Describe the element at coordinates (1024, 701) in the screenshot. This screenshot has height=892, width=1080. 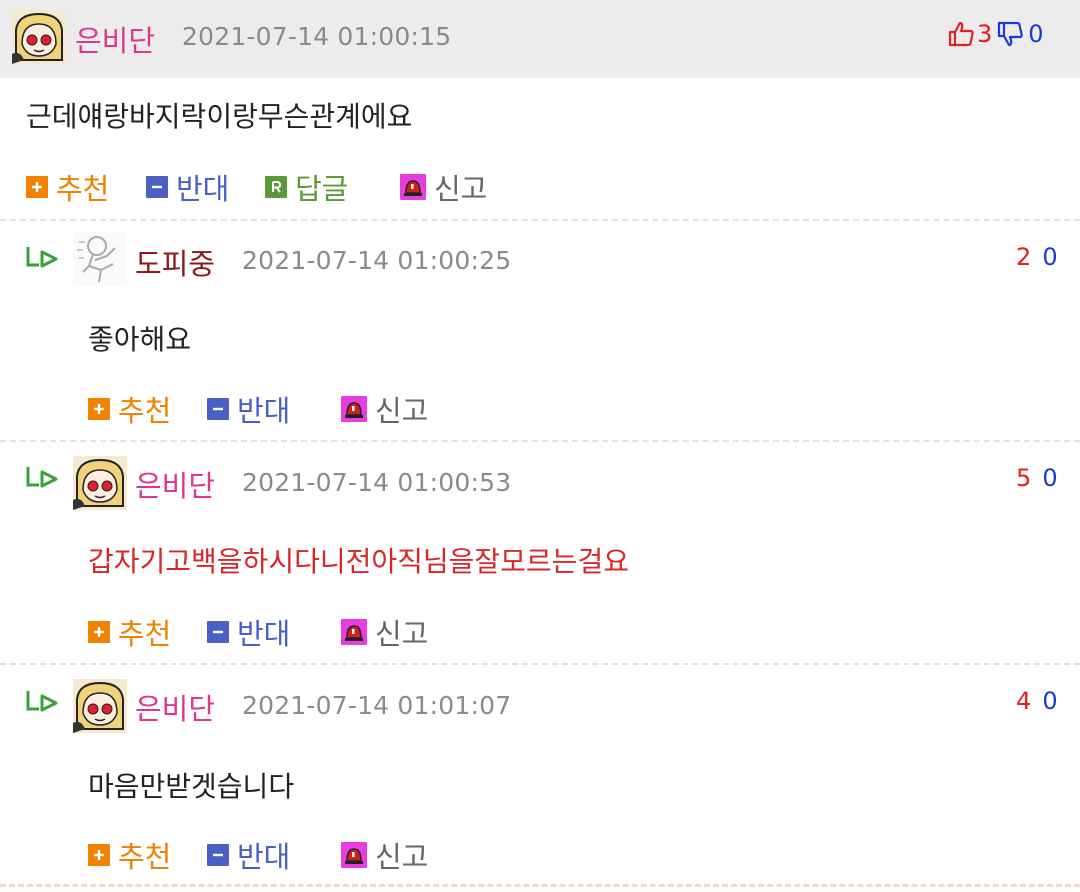
I see `up-count: 4` at that location.